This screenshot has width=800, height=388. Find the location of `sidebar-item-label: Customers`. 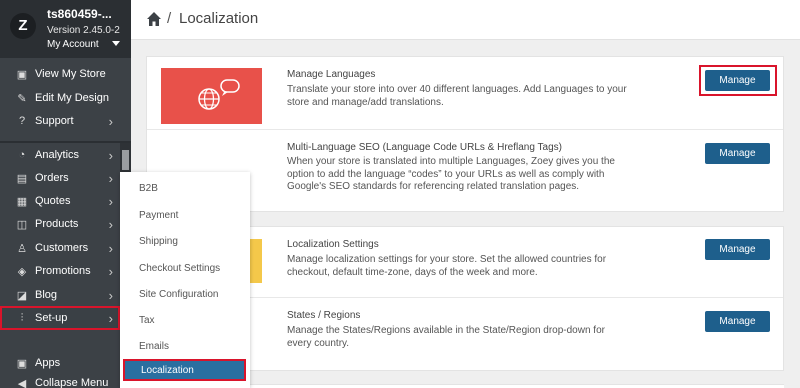

sidebar-item-label: Customers is located at coordinates (62, 248).